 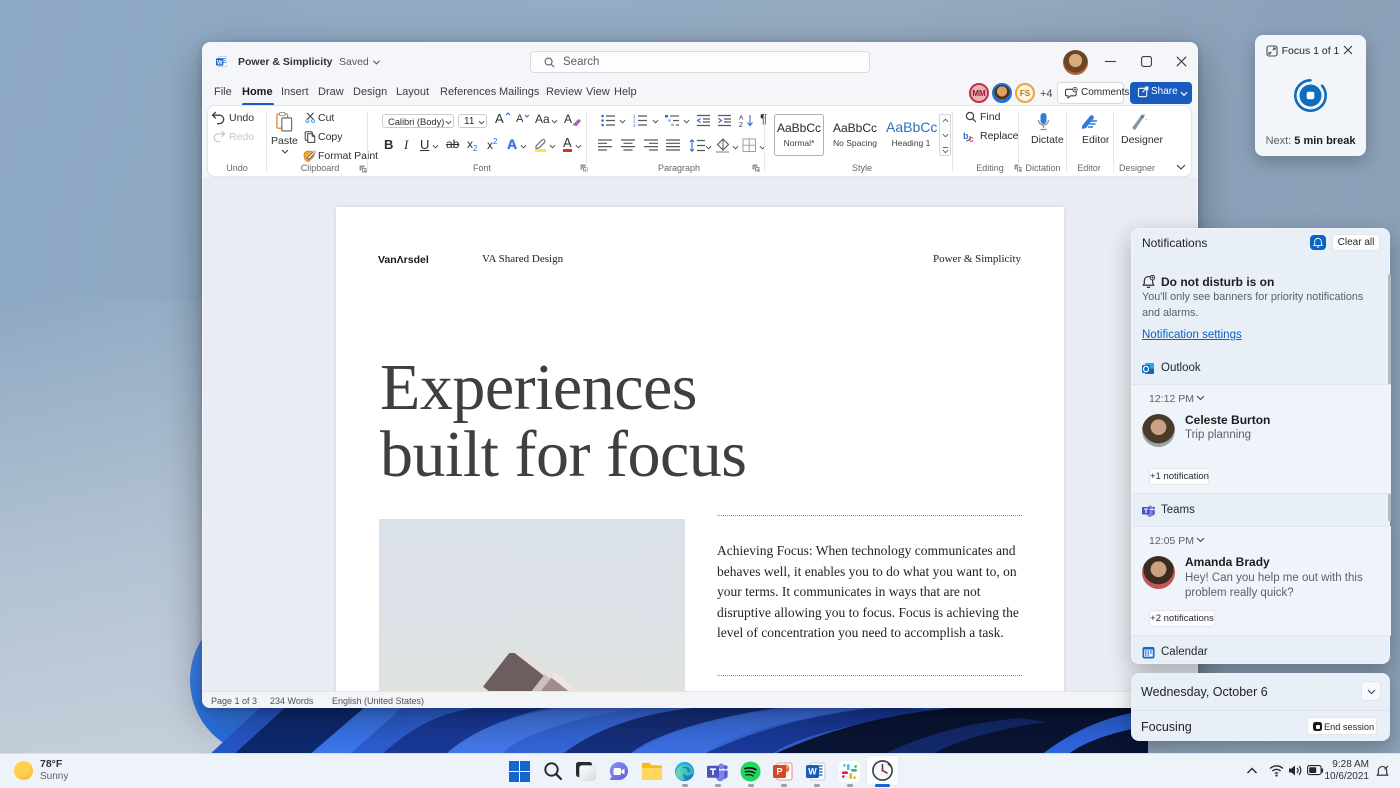 I want to click on svg-text: P, so click(x=779, y=771).